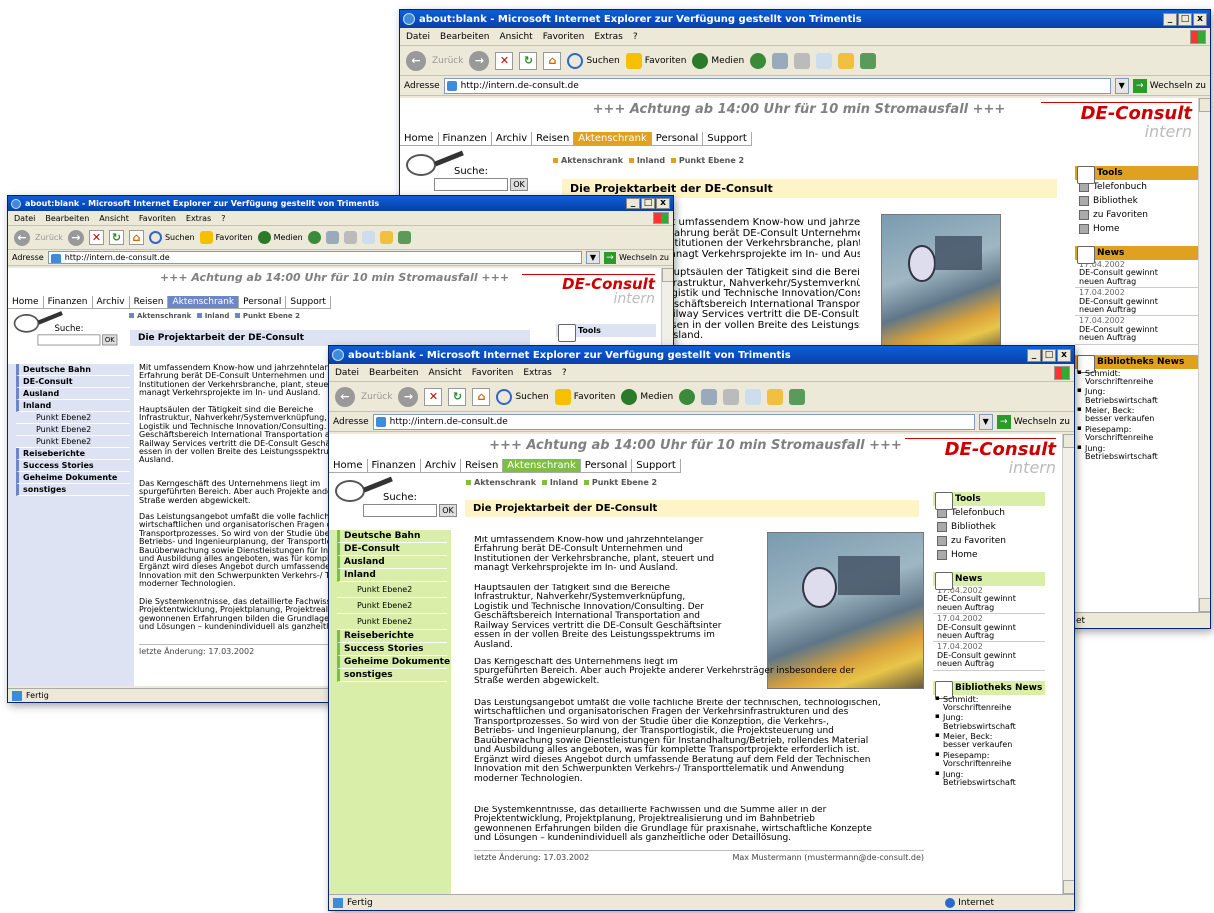 The image size is (1214, 913). I want to click on home-icon: ⌂, so click(552, 60).